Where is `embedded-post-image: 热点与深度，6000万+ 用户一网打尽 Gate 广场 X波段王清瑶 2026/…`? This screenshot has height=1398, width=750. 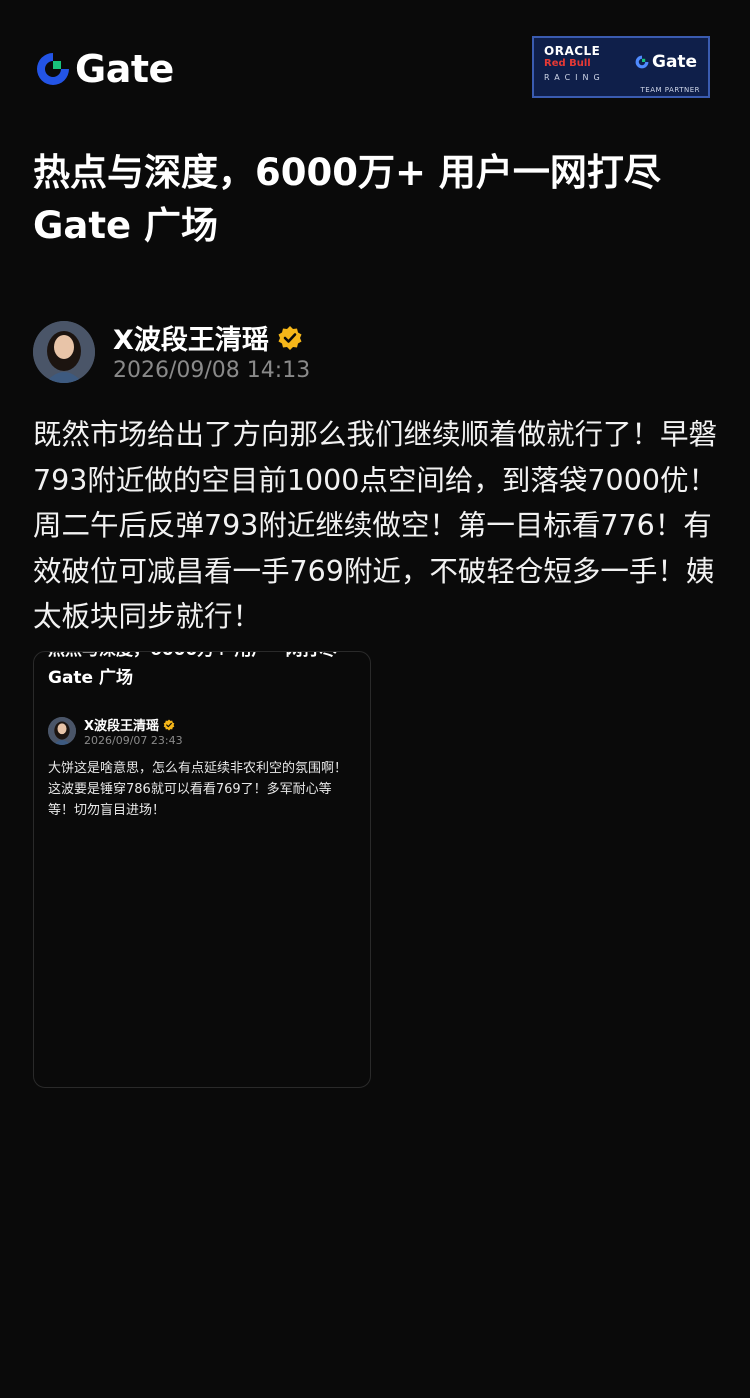 embedded-post-image: 热点与深度，6000万+ 用户一网打尽 Gate 广场 X波段王清瑶 2026/… is located at coordinates (202, 869).